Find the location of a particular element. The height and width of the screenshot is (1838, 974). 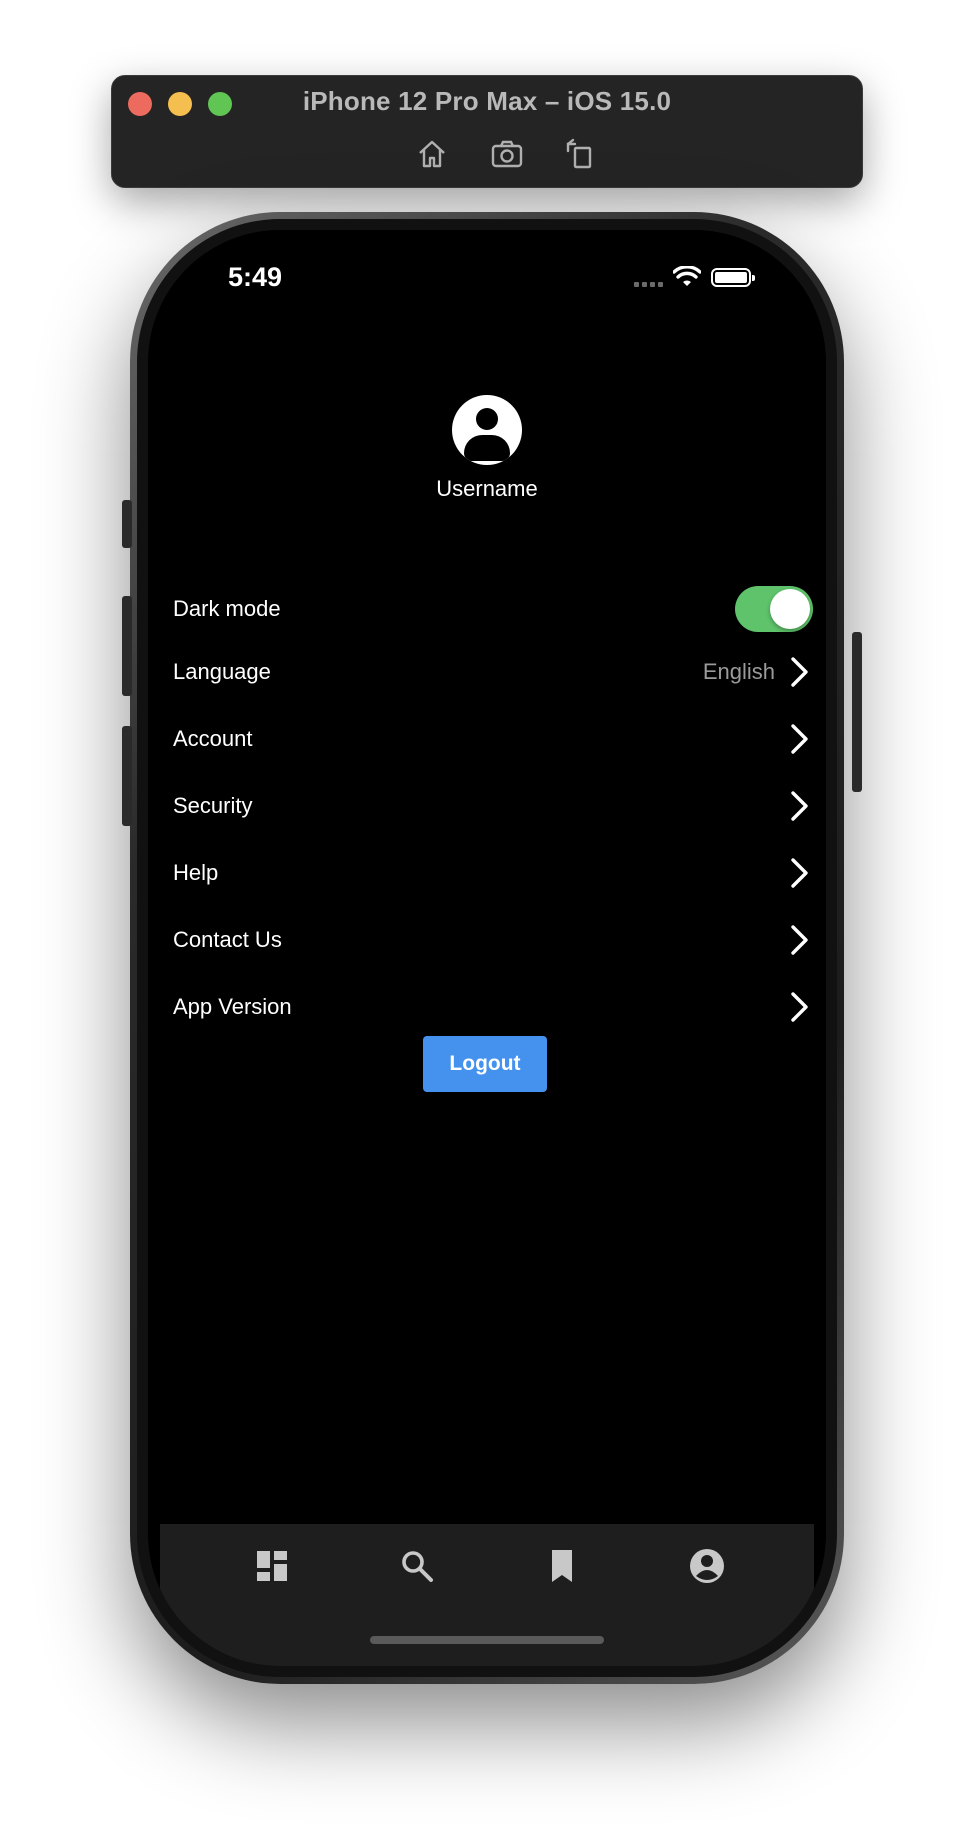

simulator-title: iPhone 12 Pro Max – iOS 15.0 is located at coordinates (487, 101).